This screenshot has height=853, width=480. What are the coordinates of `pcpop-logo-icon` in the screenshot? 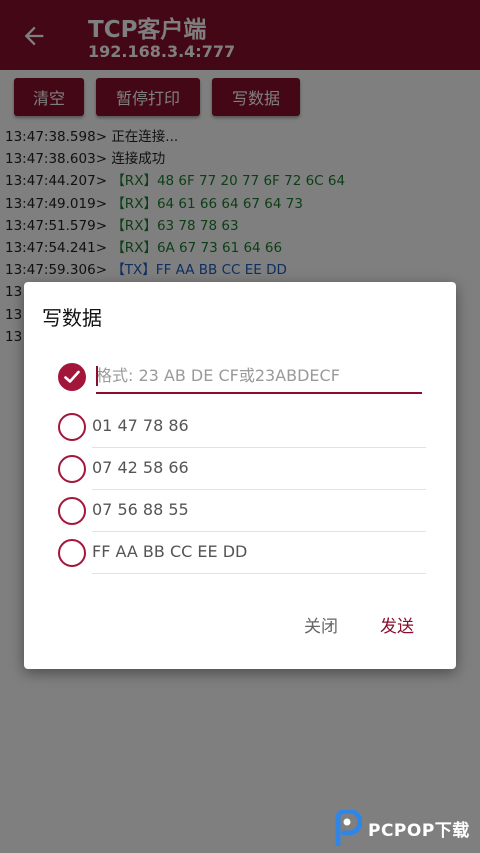 It's located at (348, 828).